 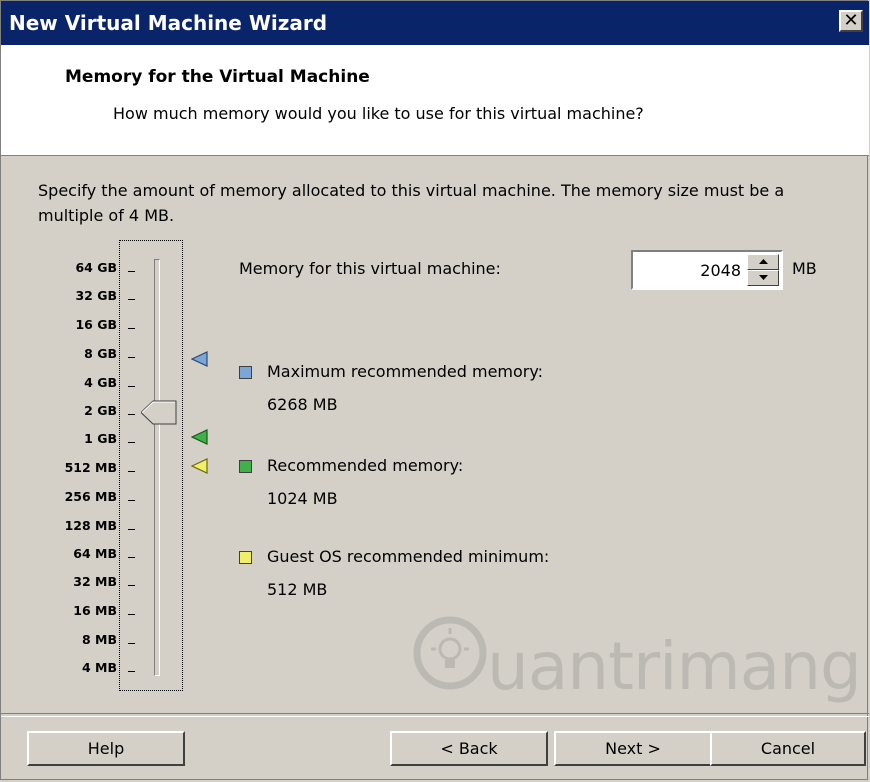 What do you see at coordinates (168, 23) in the screenshot?
I see `window-title: New Virtual Machine Wizard` at bounding box center [168, 23].